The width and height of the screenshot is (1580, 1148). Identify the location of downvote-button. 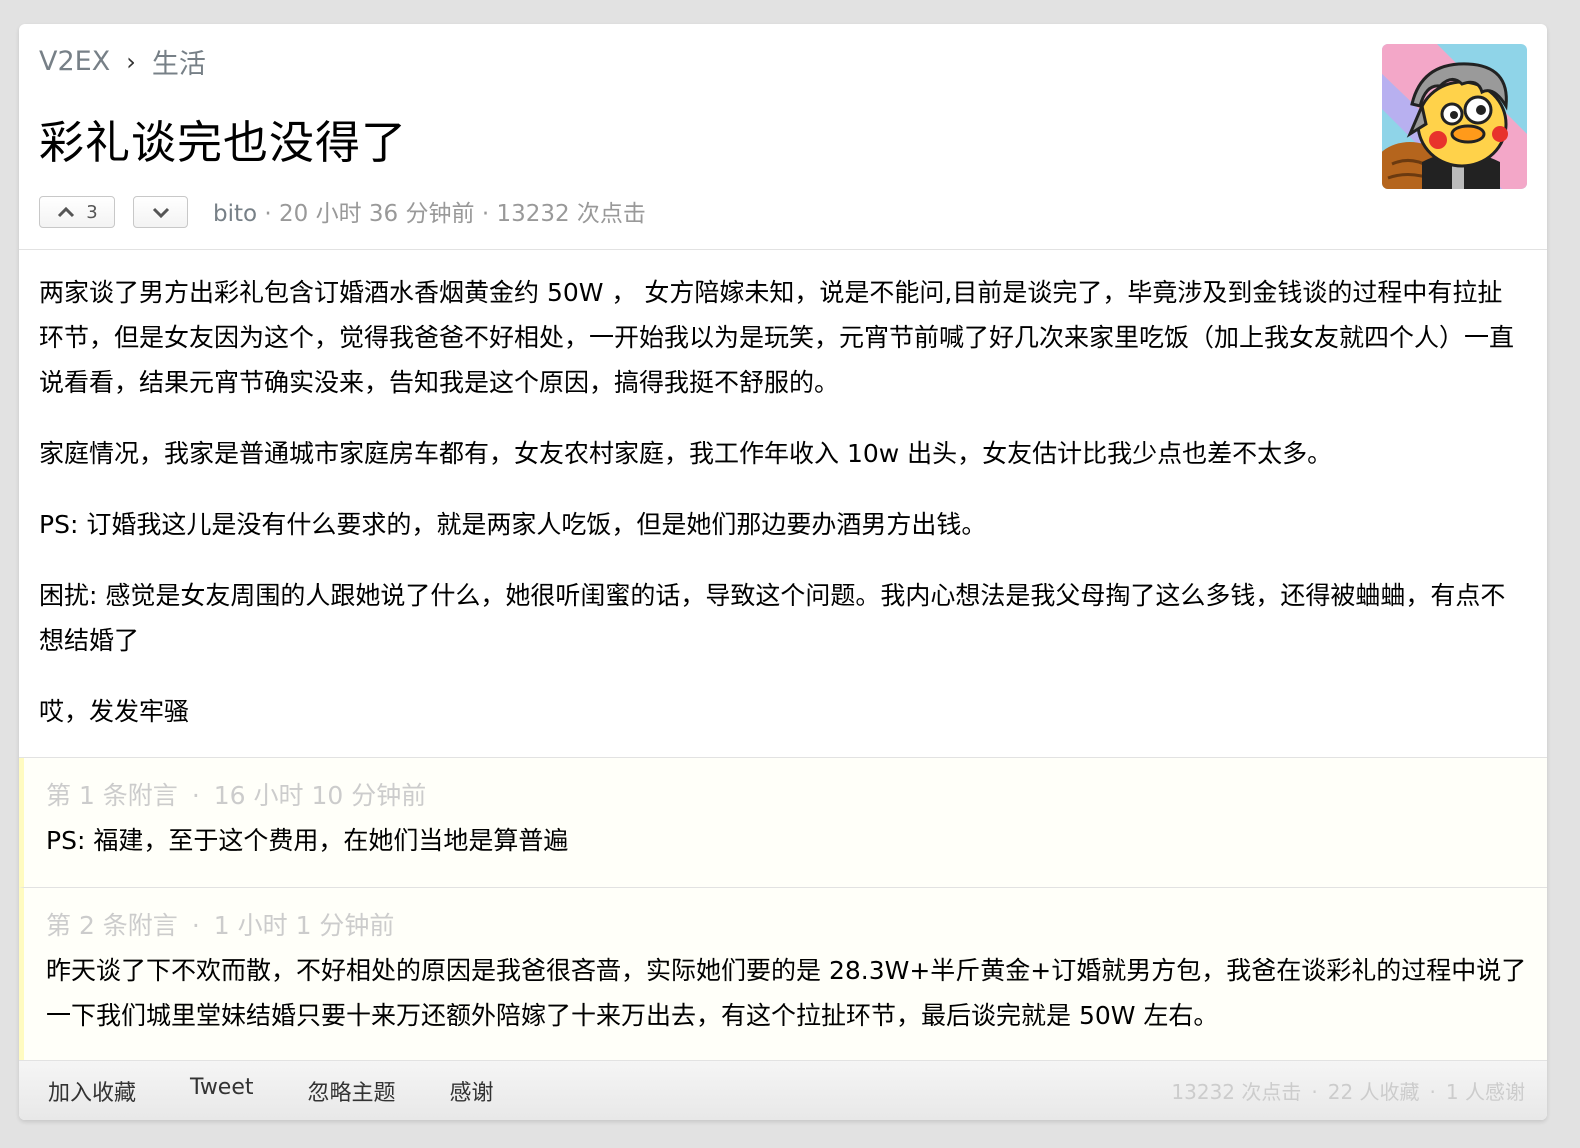
(160, 212).